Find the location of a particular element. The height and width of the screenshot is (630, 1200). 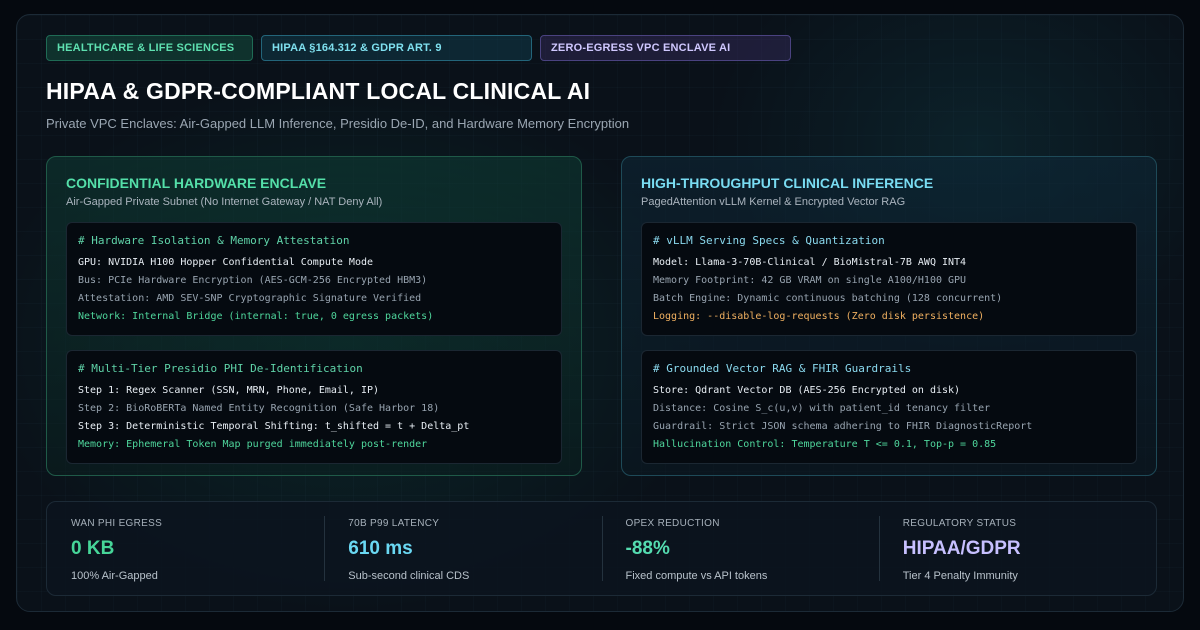

stat-value: -88% is located at coordinates (647, 548).